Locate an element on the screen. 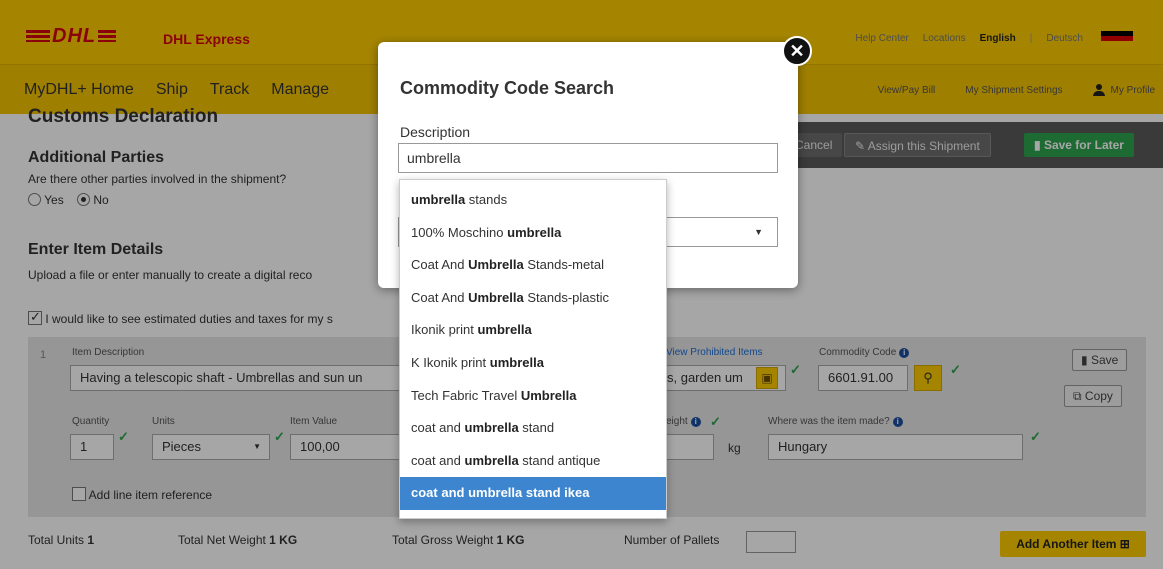 Image resolution: width=1163 pixels, height=569 pixels. suggestion-prefix: Tech Fabric Travel is located at coordinates (466, 395).